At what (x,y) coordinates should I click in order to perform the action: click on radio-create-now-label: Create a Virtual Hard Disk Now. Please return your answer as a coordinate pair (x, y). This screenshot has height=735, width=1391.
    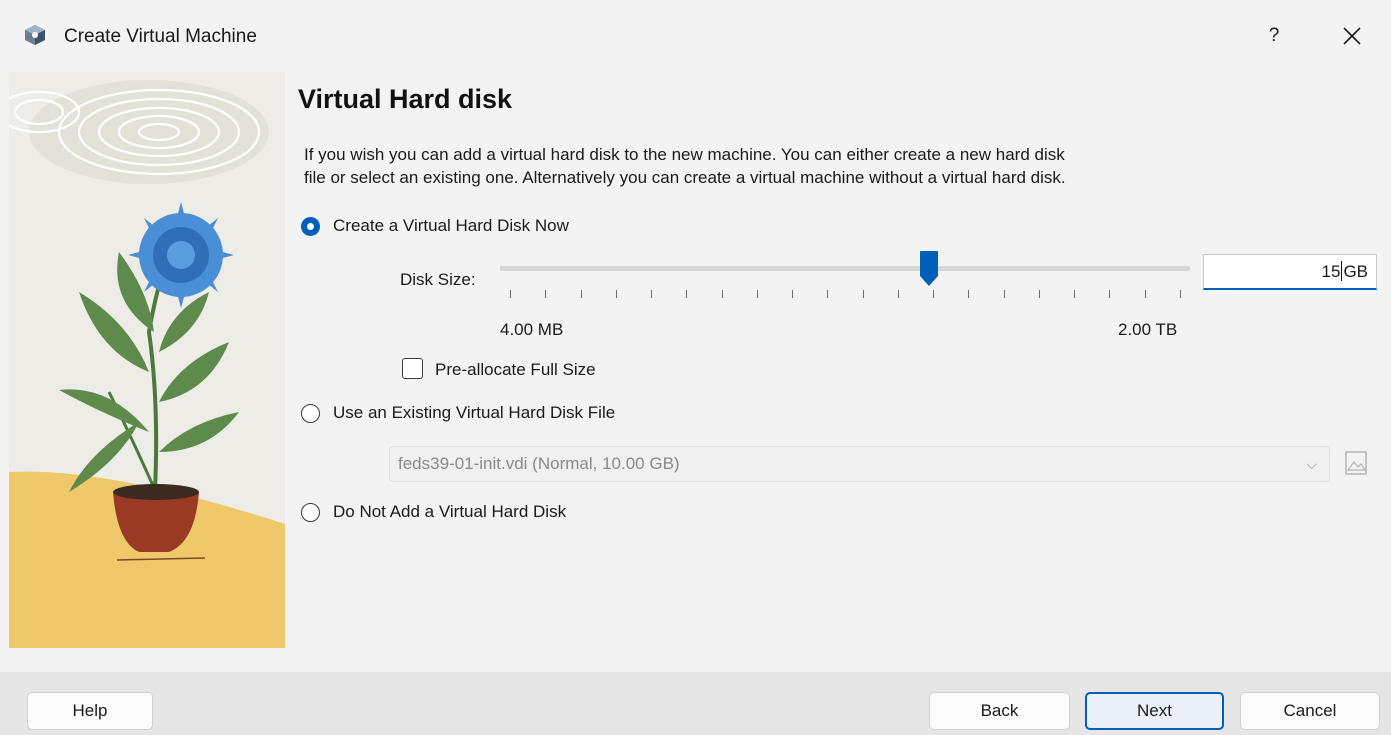
    Looking at the image, I should click on (451, 226).